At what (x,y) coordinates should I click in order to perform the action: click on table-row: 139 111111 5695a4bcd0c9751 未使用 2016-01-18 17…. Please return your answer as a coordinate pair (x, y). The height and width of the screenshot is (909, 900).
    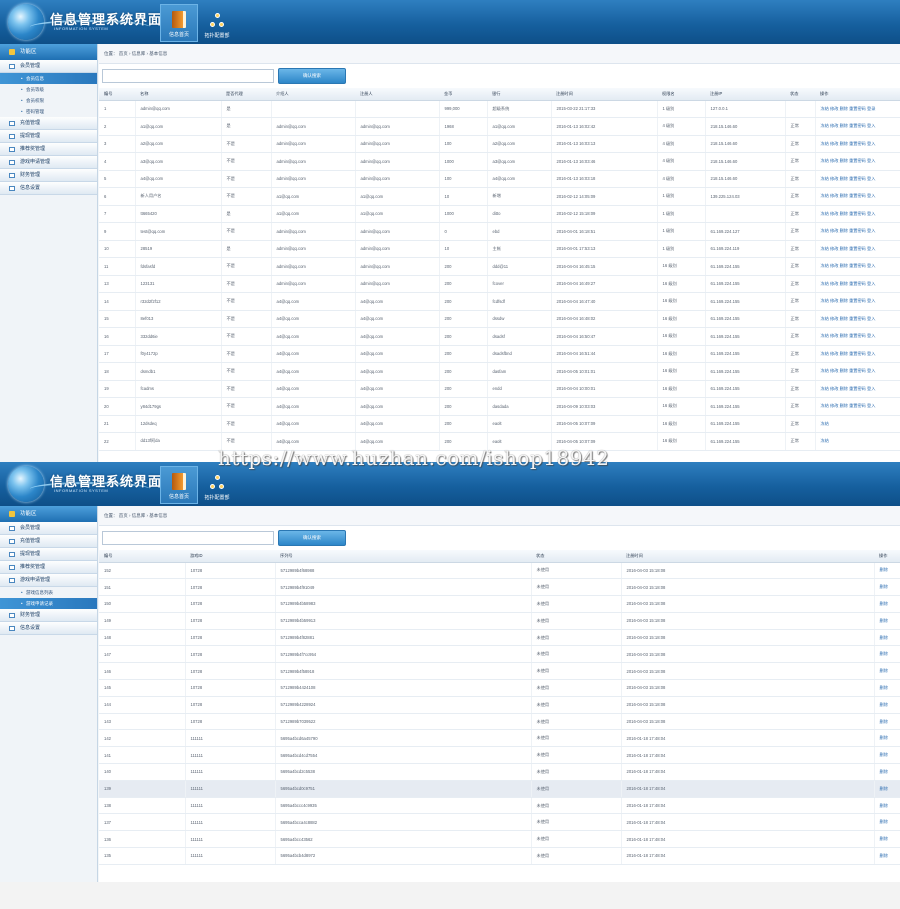
    Looking at the image, I should click on (499, 789).